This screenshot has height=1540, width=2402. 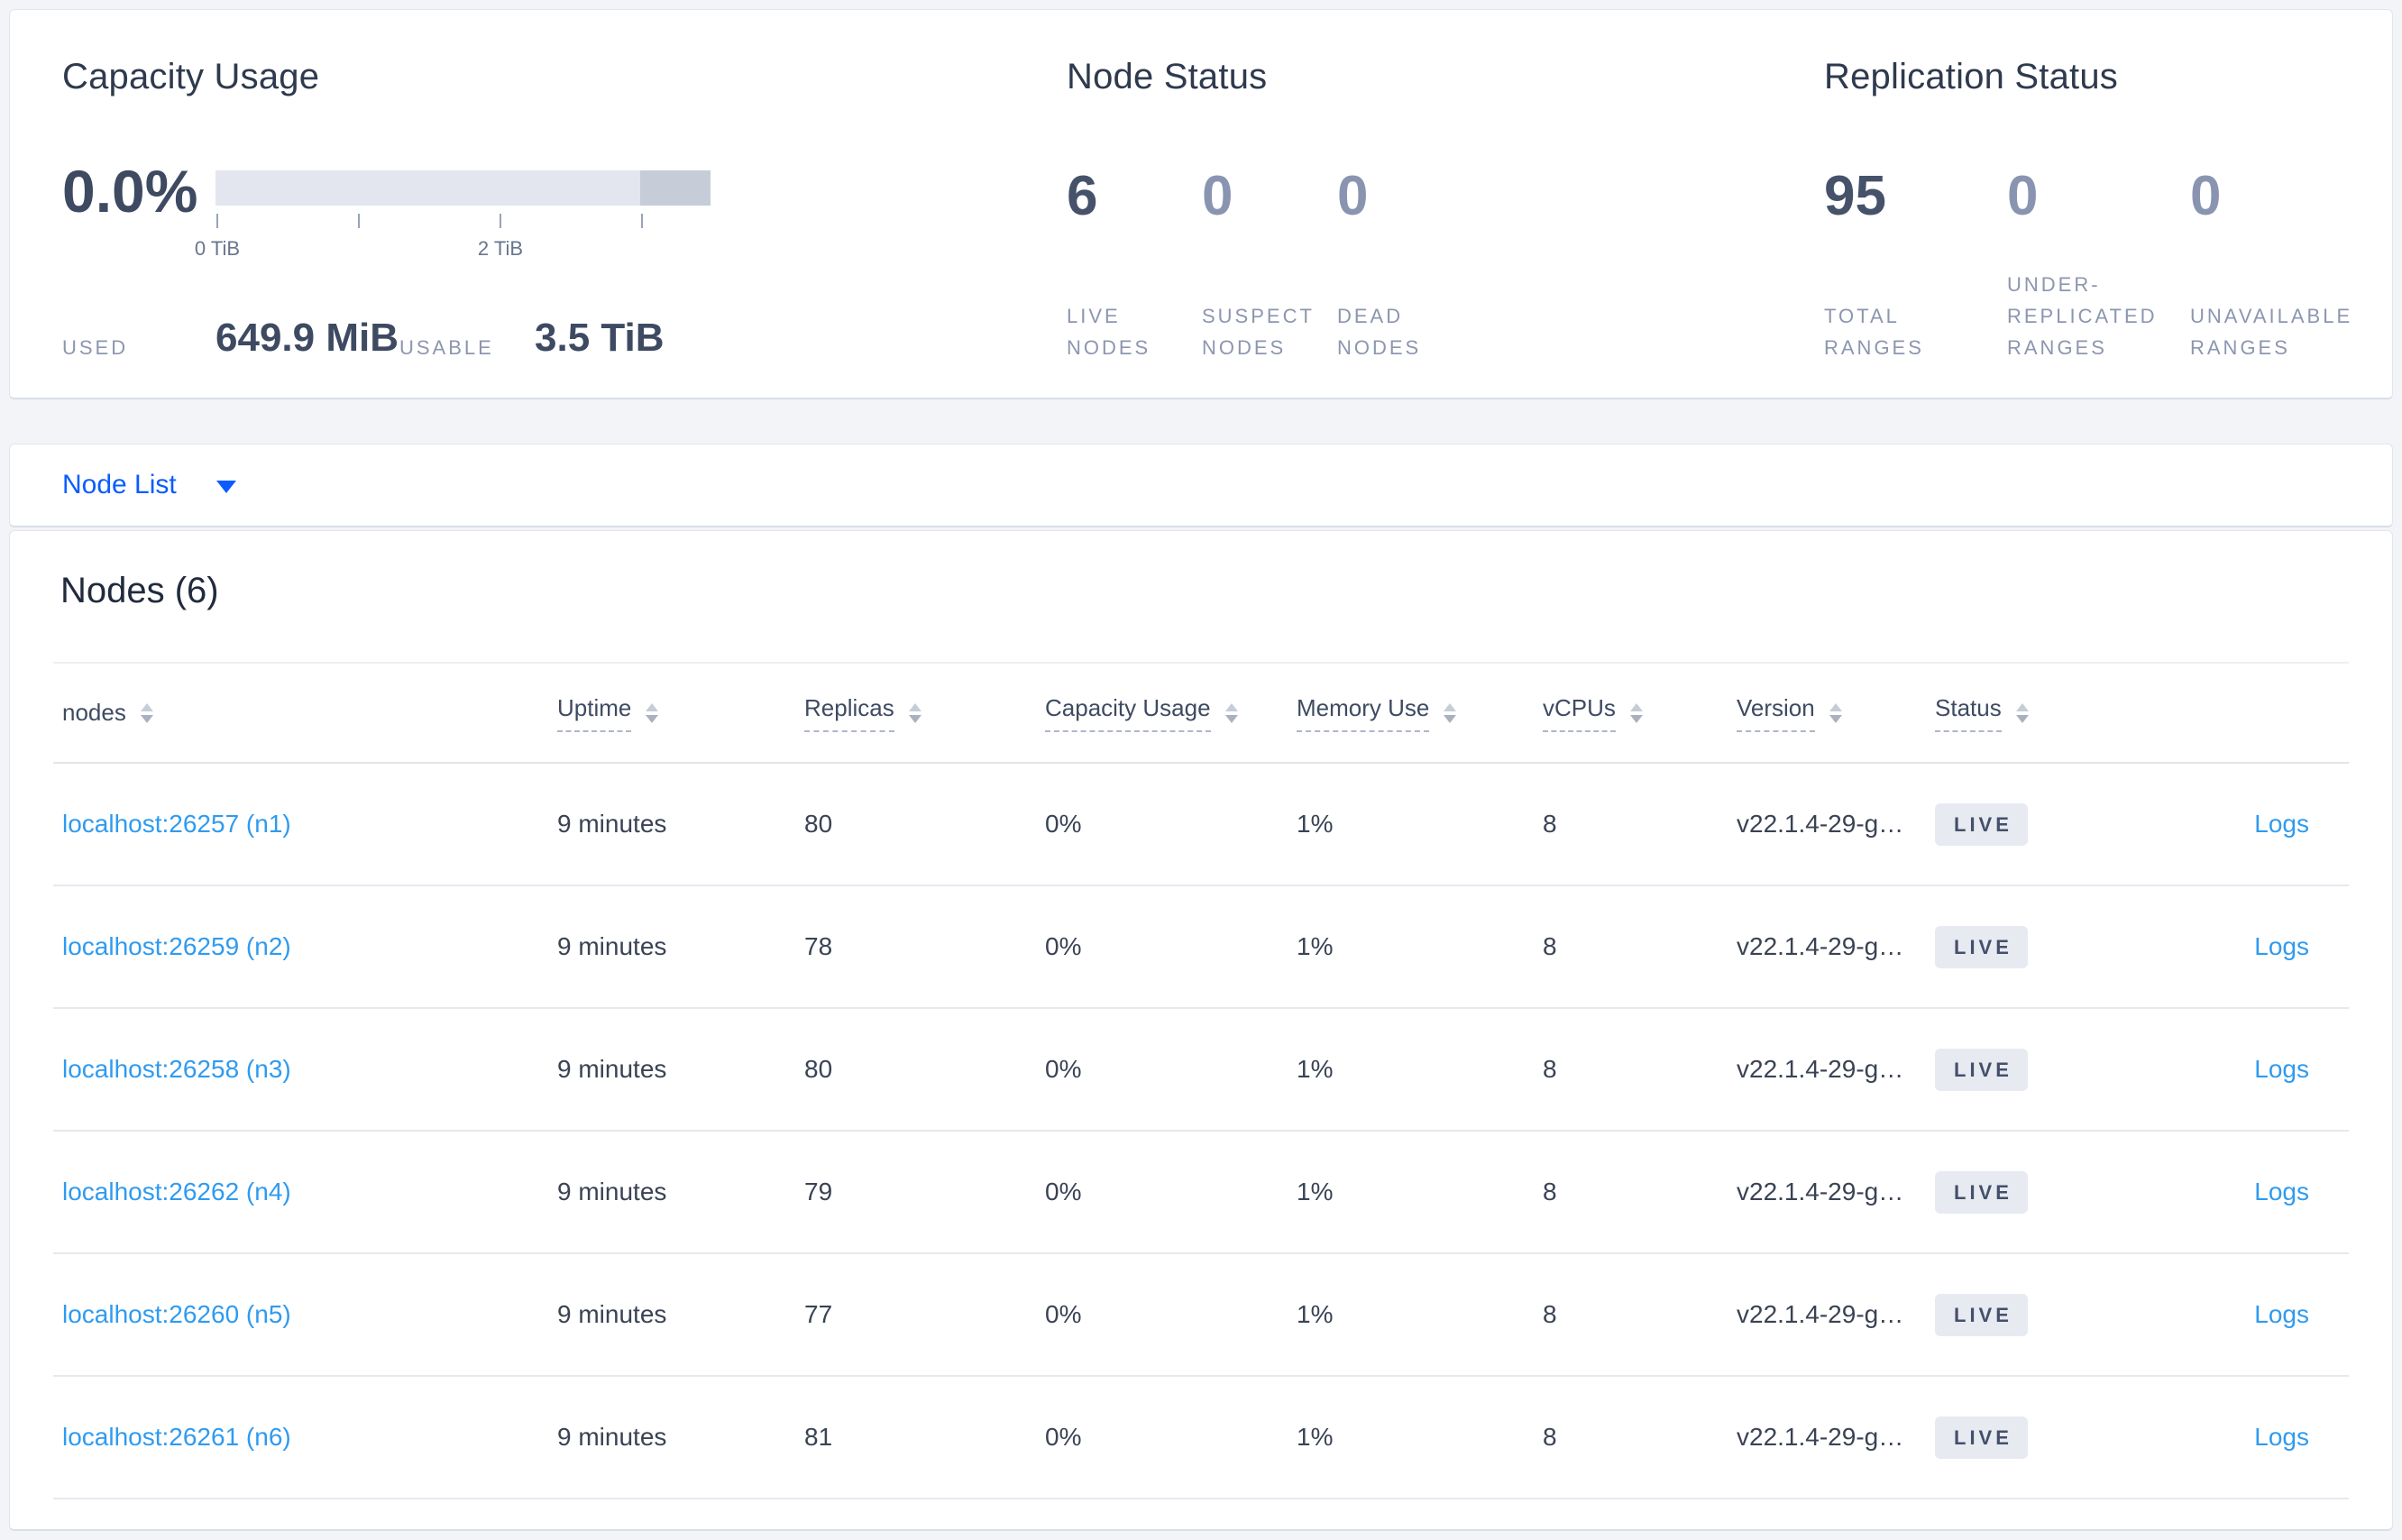 I want to click on live-nodes-label: LIVE NODES, so click(x=1109, y=331).